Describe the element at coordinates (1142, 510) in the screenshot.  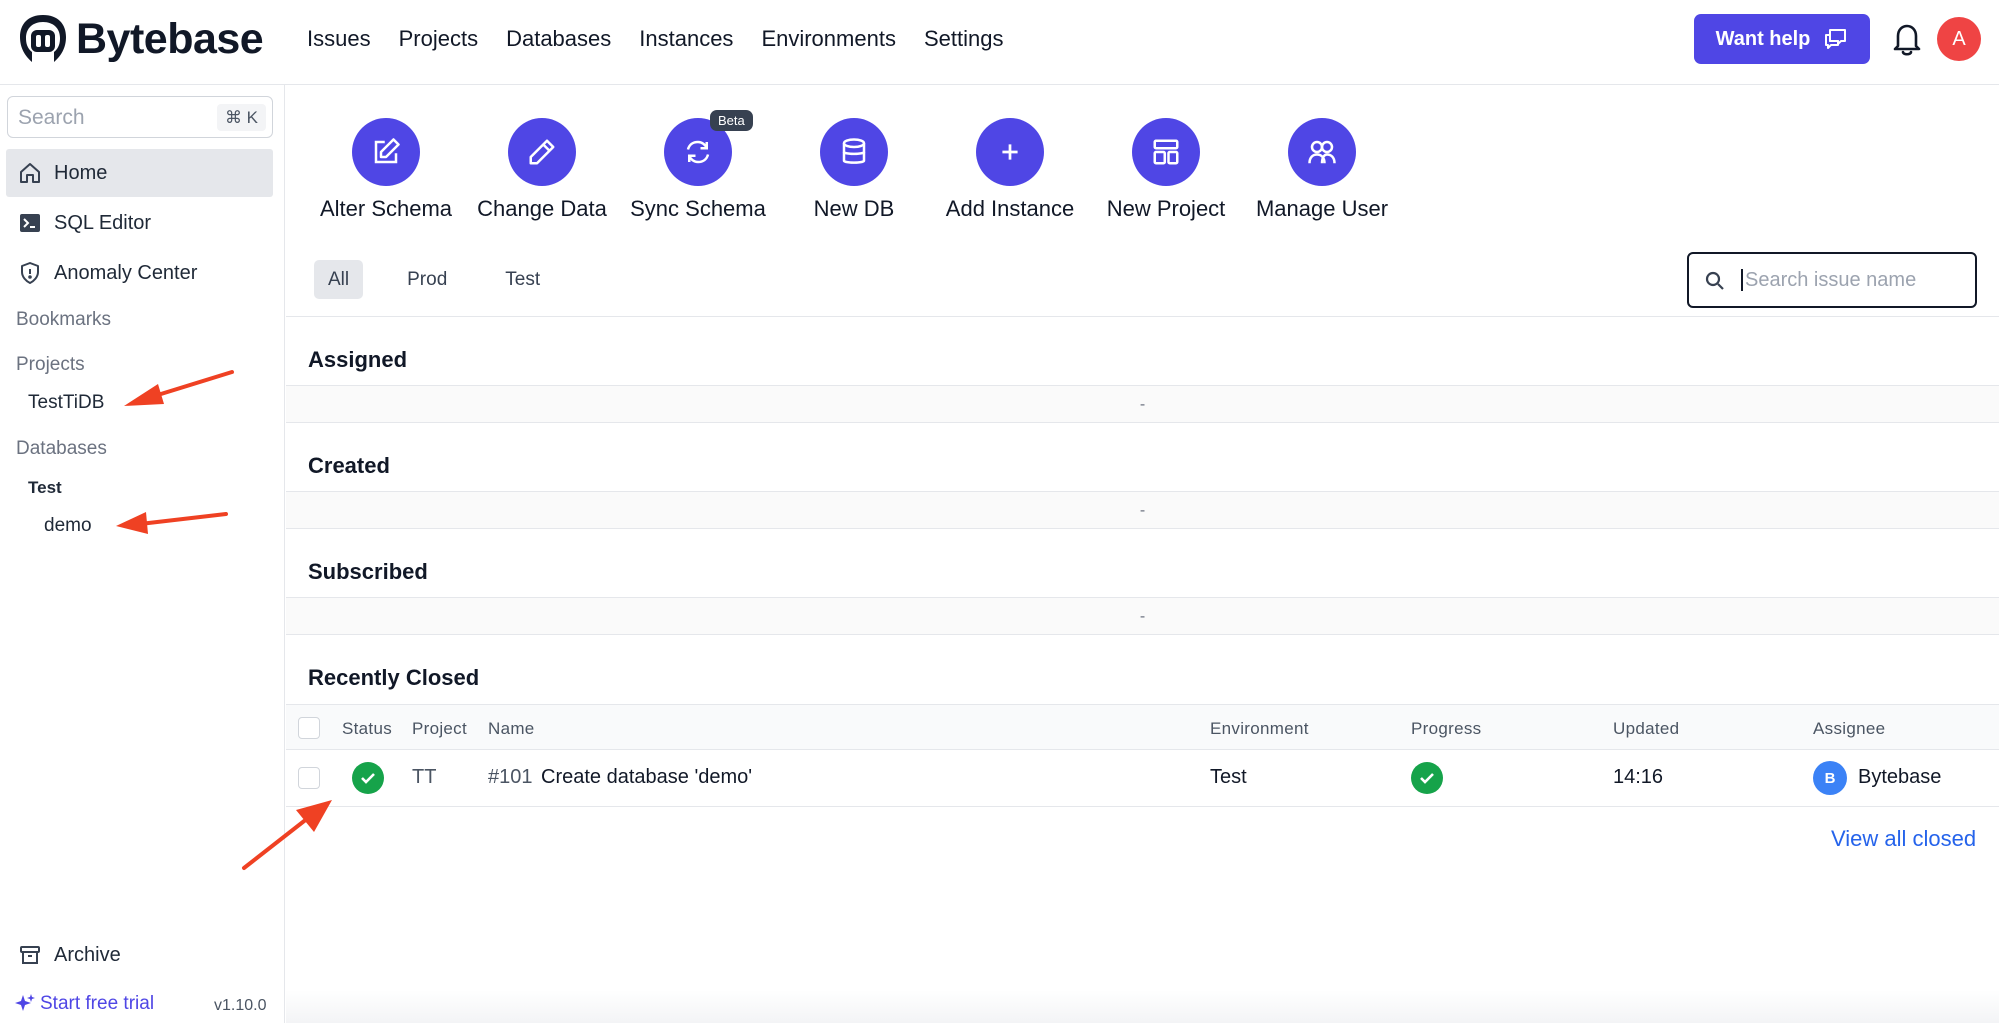
I see `created-empty-row: -` at that location.